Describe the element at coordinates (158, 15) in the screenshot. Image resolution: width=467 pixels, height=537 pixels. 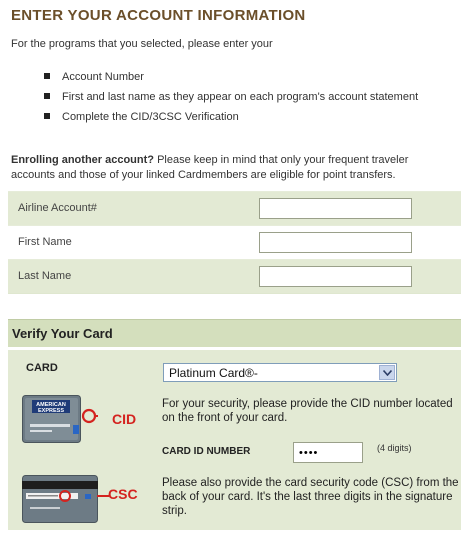
I see `page-title: ENTER YOUR ACCOUNT INFORMATION` at that location.